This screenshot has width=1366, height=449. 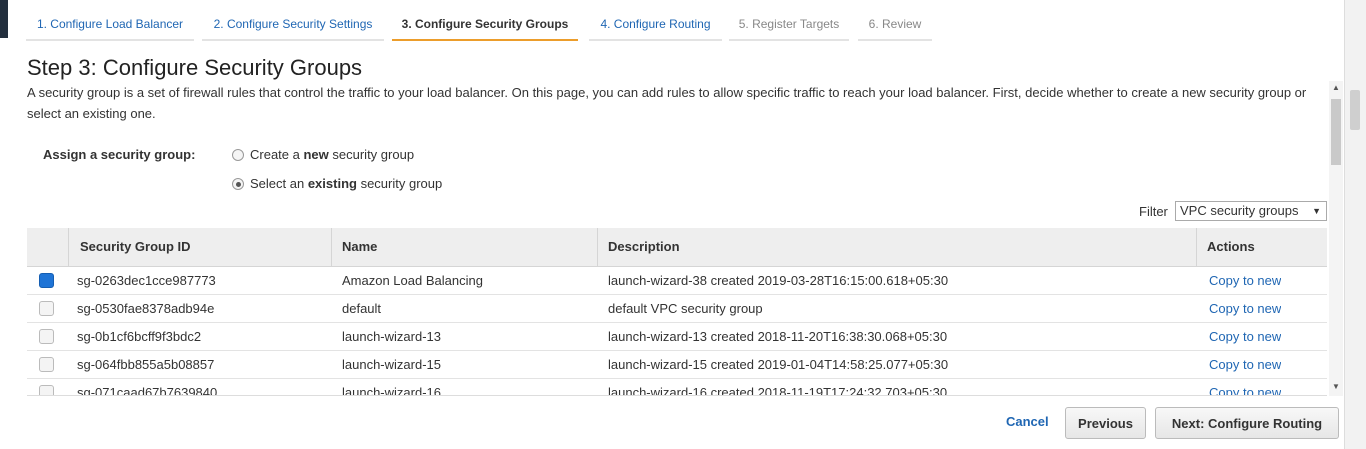 What do you see at coordinates (391, 336) in the screenshot?
I see `row-name: launch-wizard-13` at bounding box center [391, 336].